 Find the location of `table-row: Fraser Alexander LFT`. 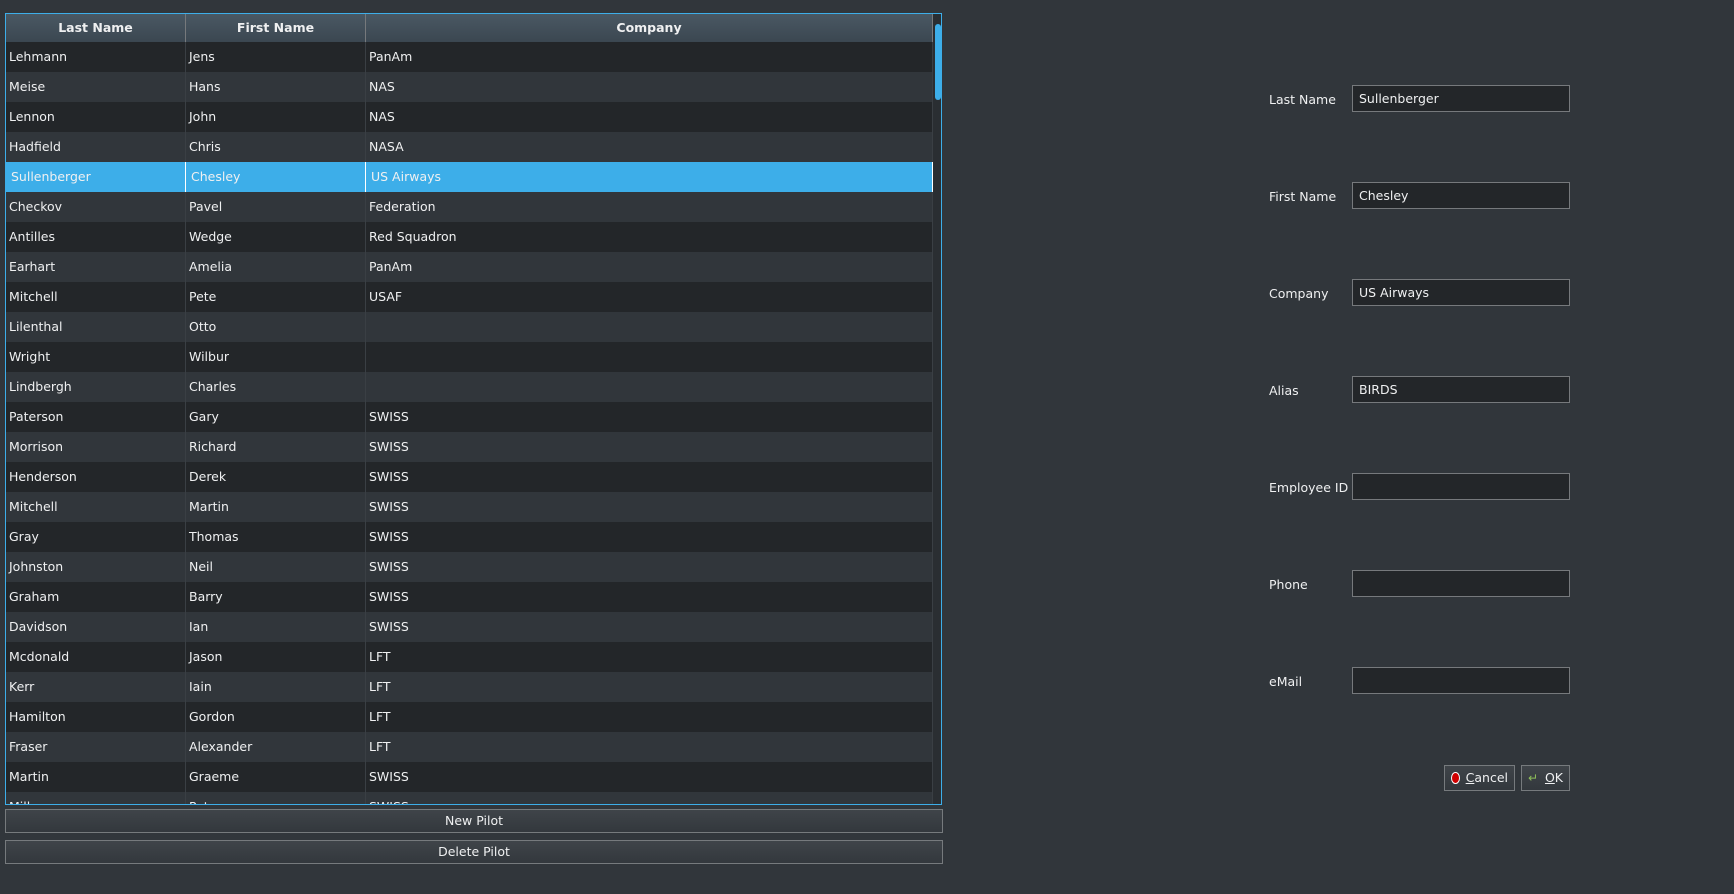

table-row: Fraser Alexander LFT is located at coordinates (469, 747).